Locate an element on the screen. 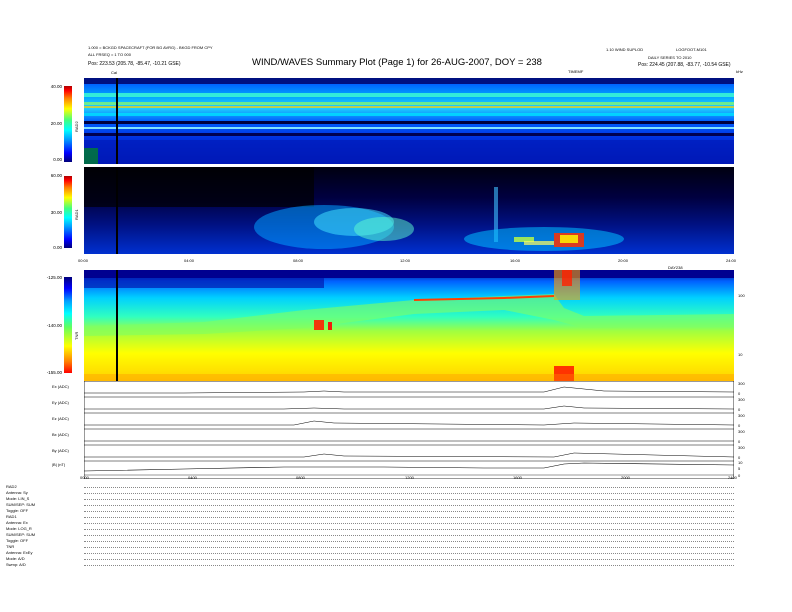  tnr-spectrogram is located at coordinates (409, 325).